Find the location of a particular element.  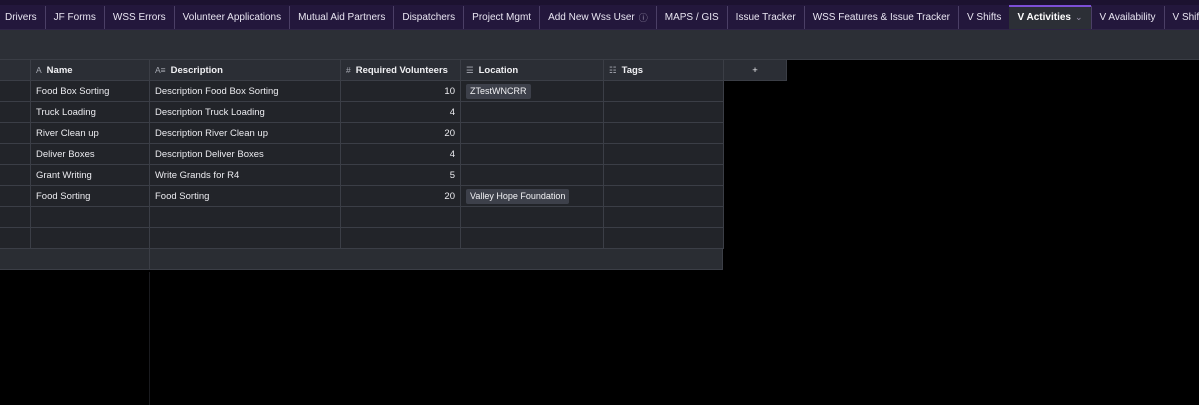

column-header-label: Tags is located at coordinates (632, 70).